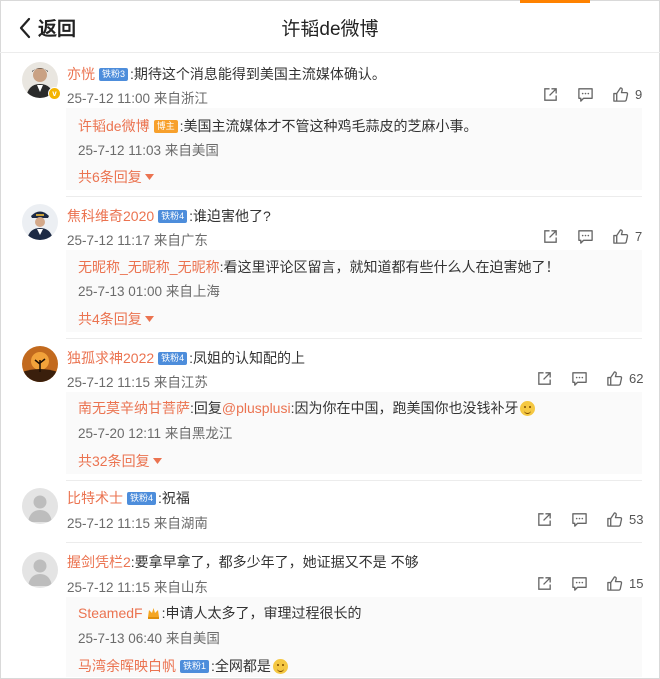  I want to click on comment-meta: 25-7-12 11:15 来自湖南, so click(137, 523).